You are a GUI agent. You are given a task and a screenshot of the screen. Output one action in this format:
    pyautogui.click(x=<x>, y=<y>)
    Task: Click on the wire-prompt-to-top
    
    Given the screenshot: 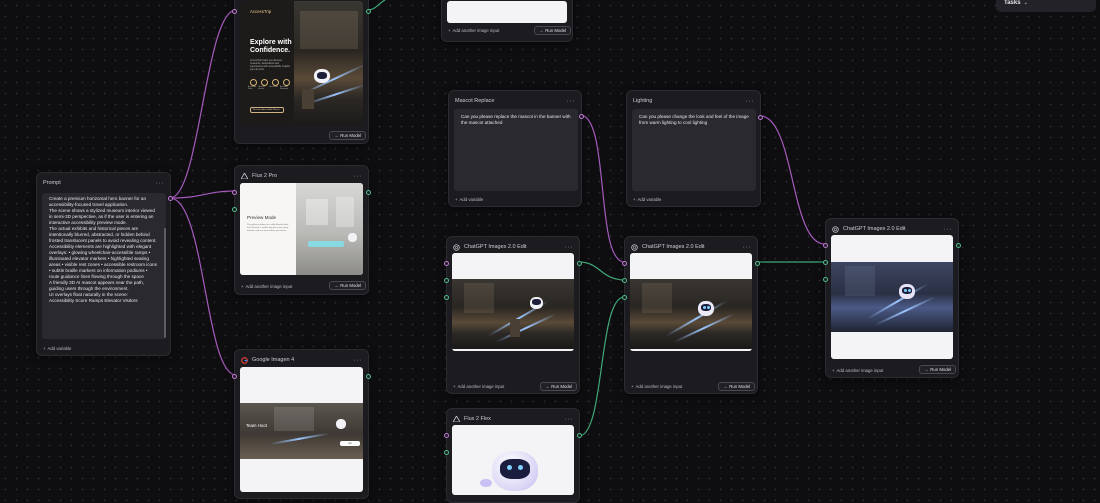 What is the action you would take?
    pyautogui.click(x=203, y=104)
    